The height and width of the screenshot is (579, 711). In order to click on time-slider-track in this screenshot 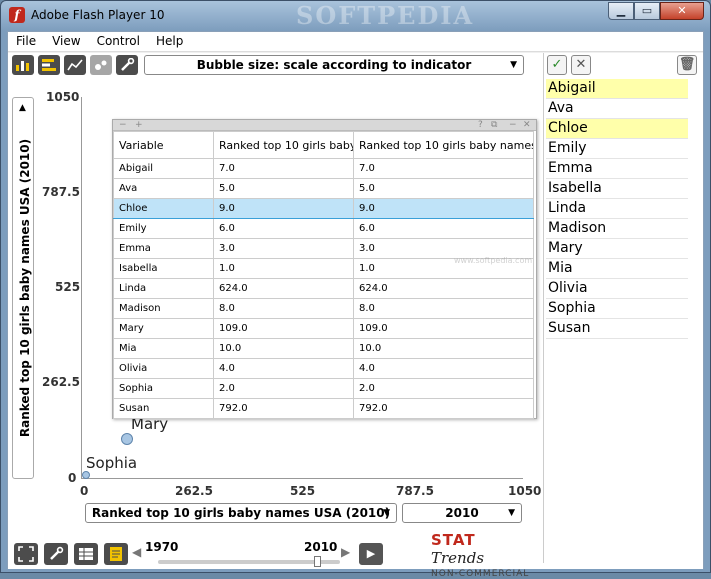, I will do `click(249, 562)`.